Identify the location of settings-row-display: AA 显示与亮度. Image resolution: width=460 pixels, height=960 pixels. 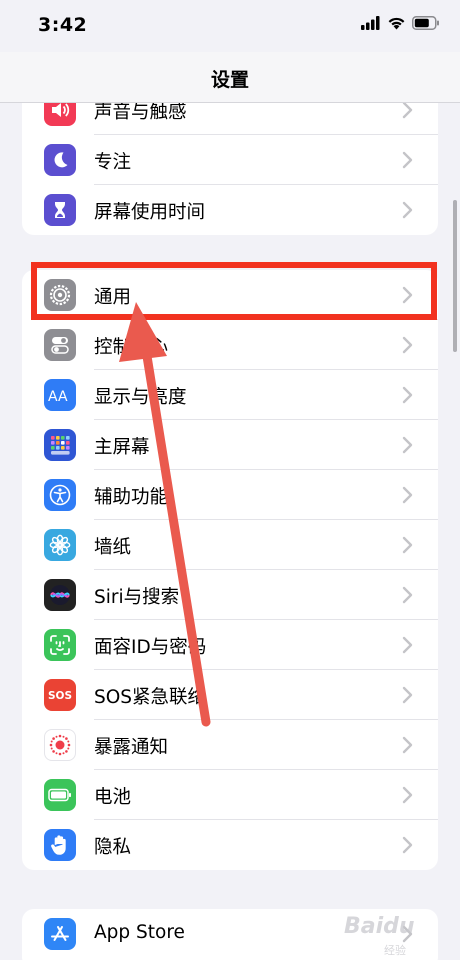
(230, 395).